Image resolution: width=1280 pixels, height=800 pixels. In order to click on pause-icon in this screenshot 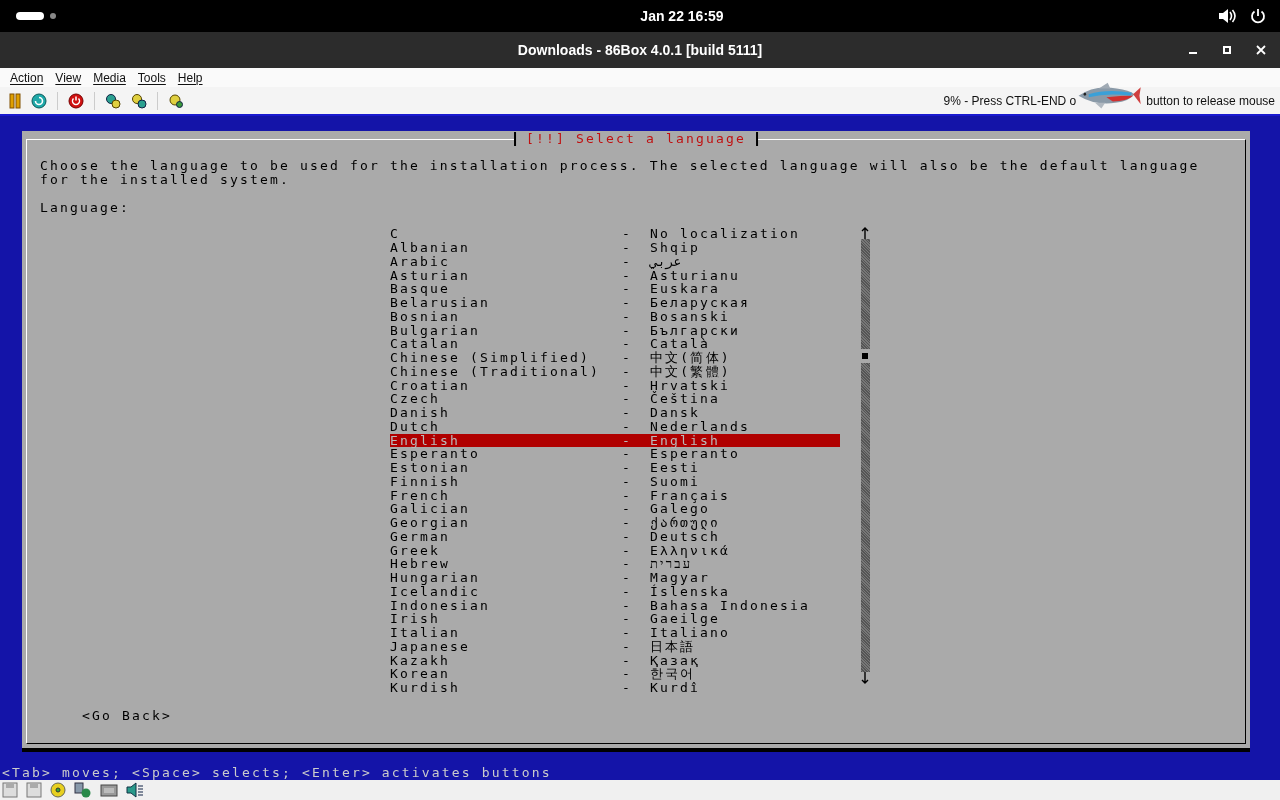, I will do `click(15, 100)`.